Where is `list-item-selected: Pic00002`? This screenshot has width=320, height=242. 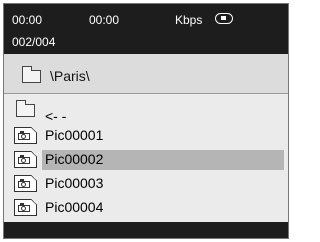 list-item-selected: Pic00002 is located at coordinates (146, 159).